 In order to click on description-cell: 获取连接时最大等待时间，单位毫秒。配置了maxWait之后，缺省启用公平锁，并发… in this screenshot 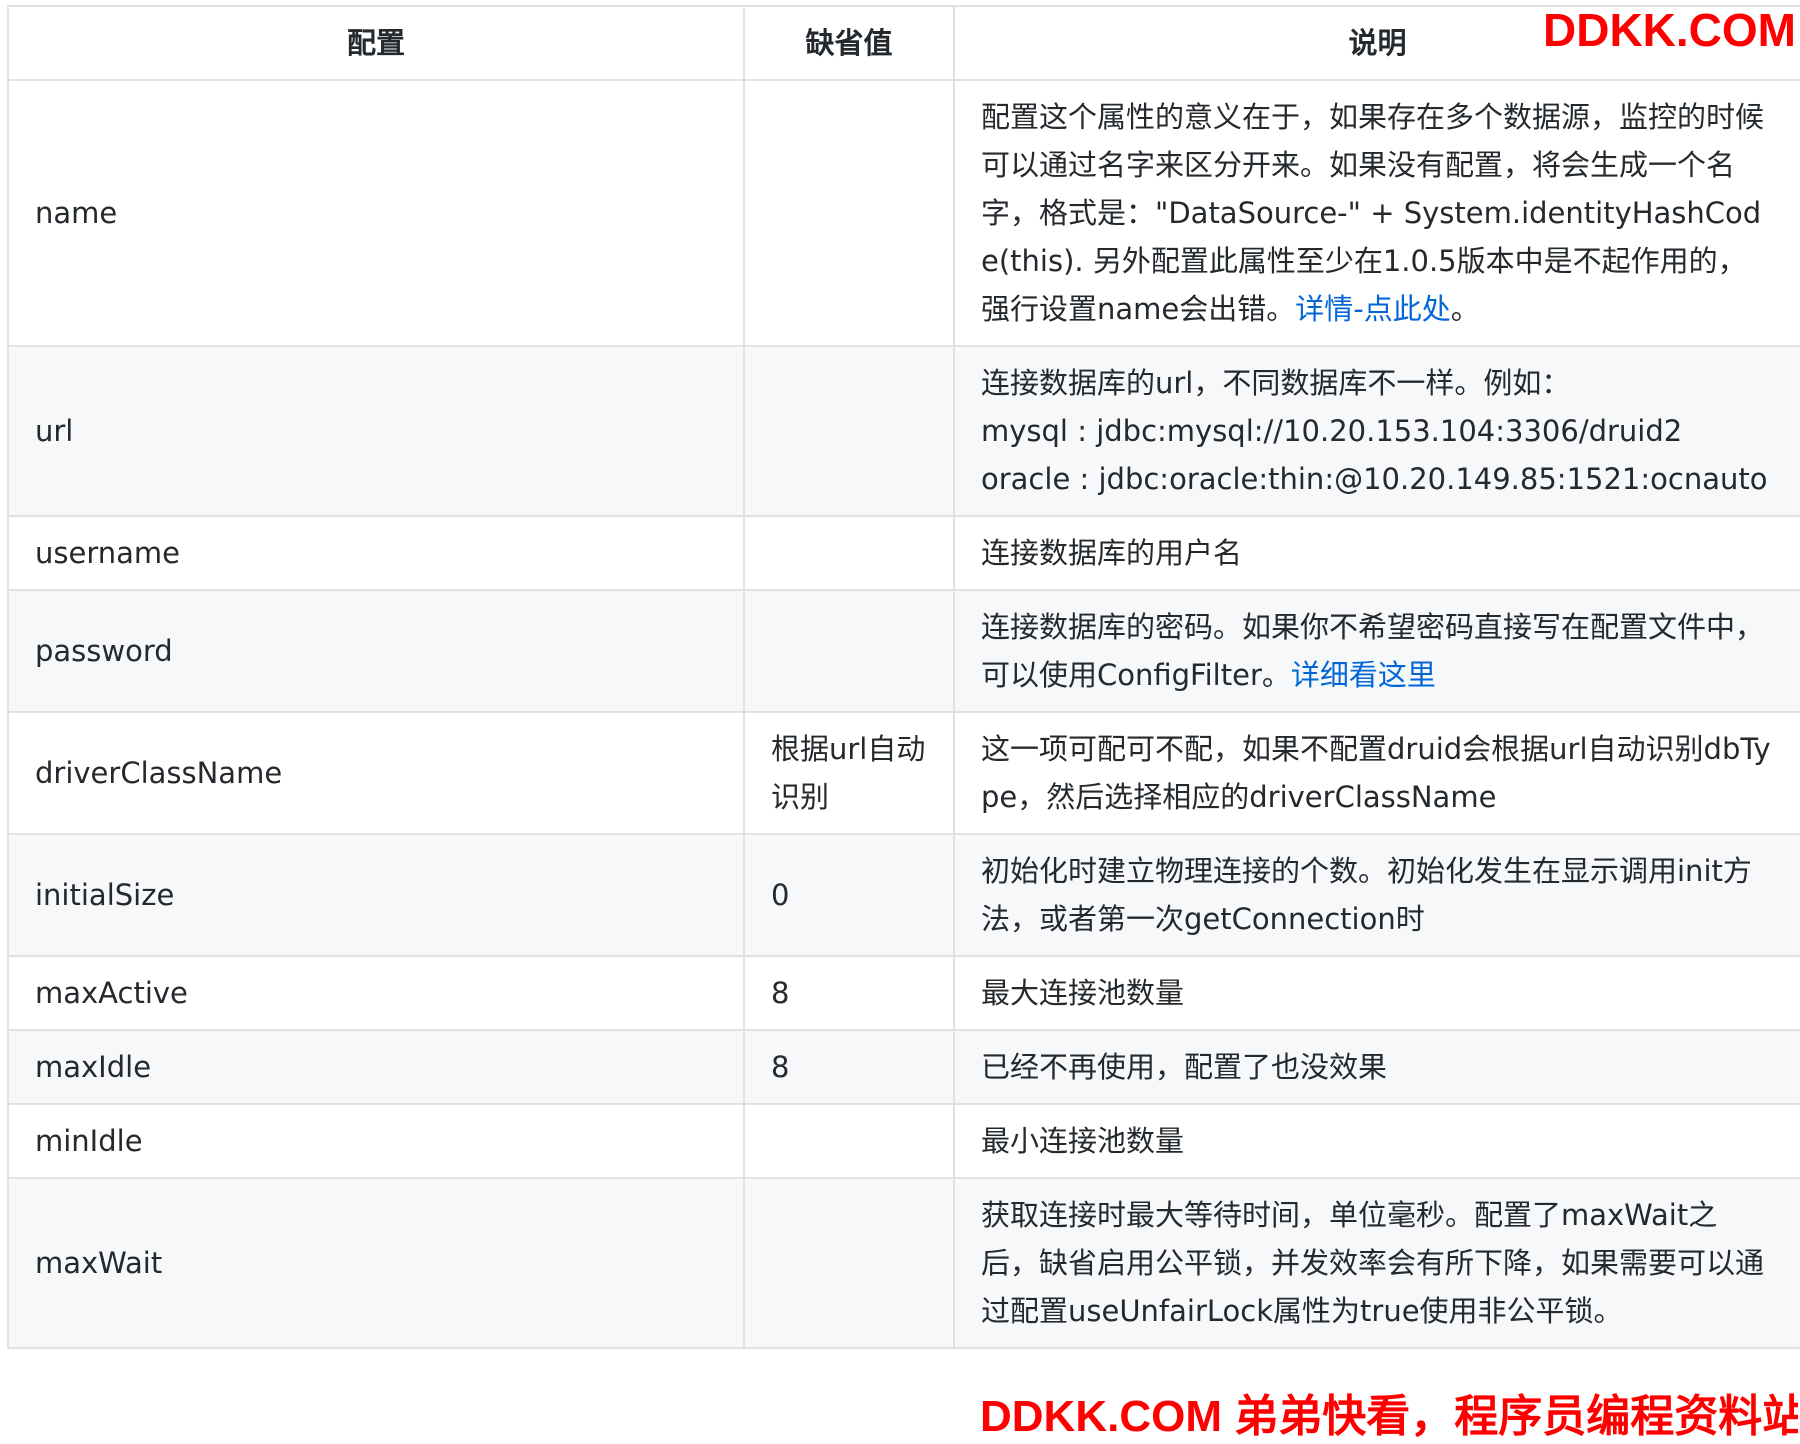, I will do `click(1376, 1263)`.